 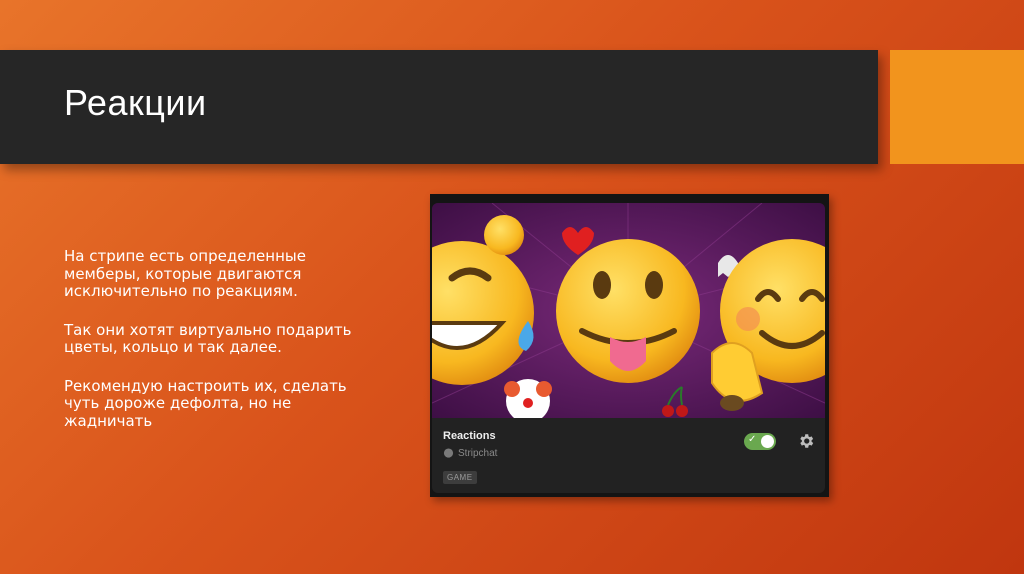 What do you see at coordinates (478, 453) in the screenshot?
I see `publisher-name: Stripchat` at bounding box center [478, 453].